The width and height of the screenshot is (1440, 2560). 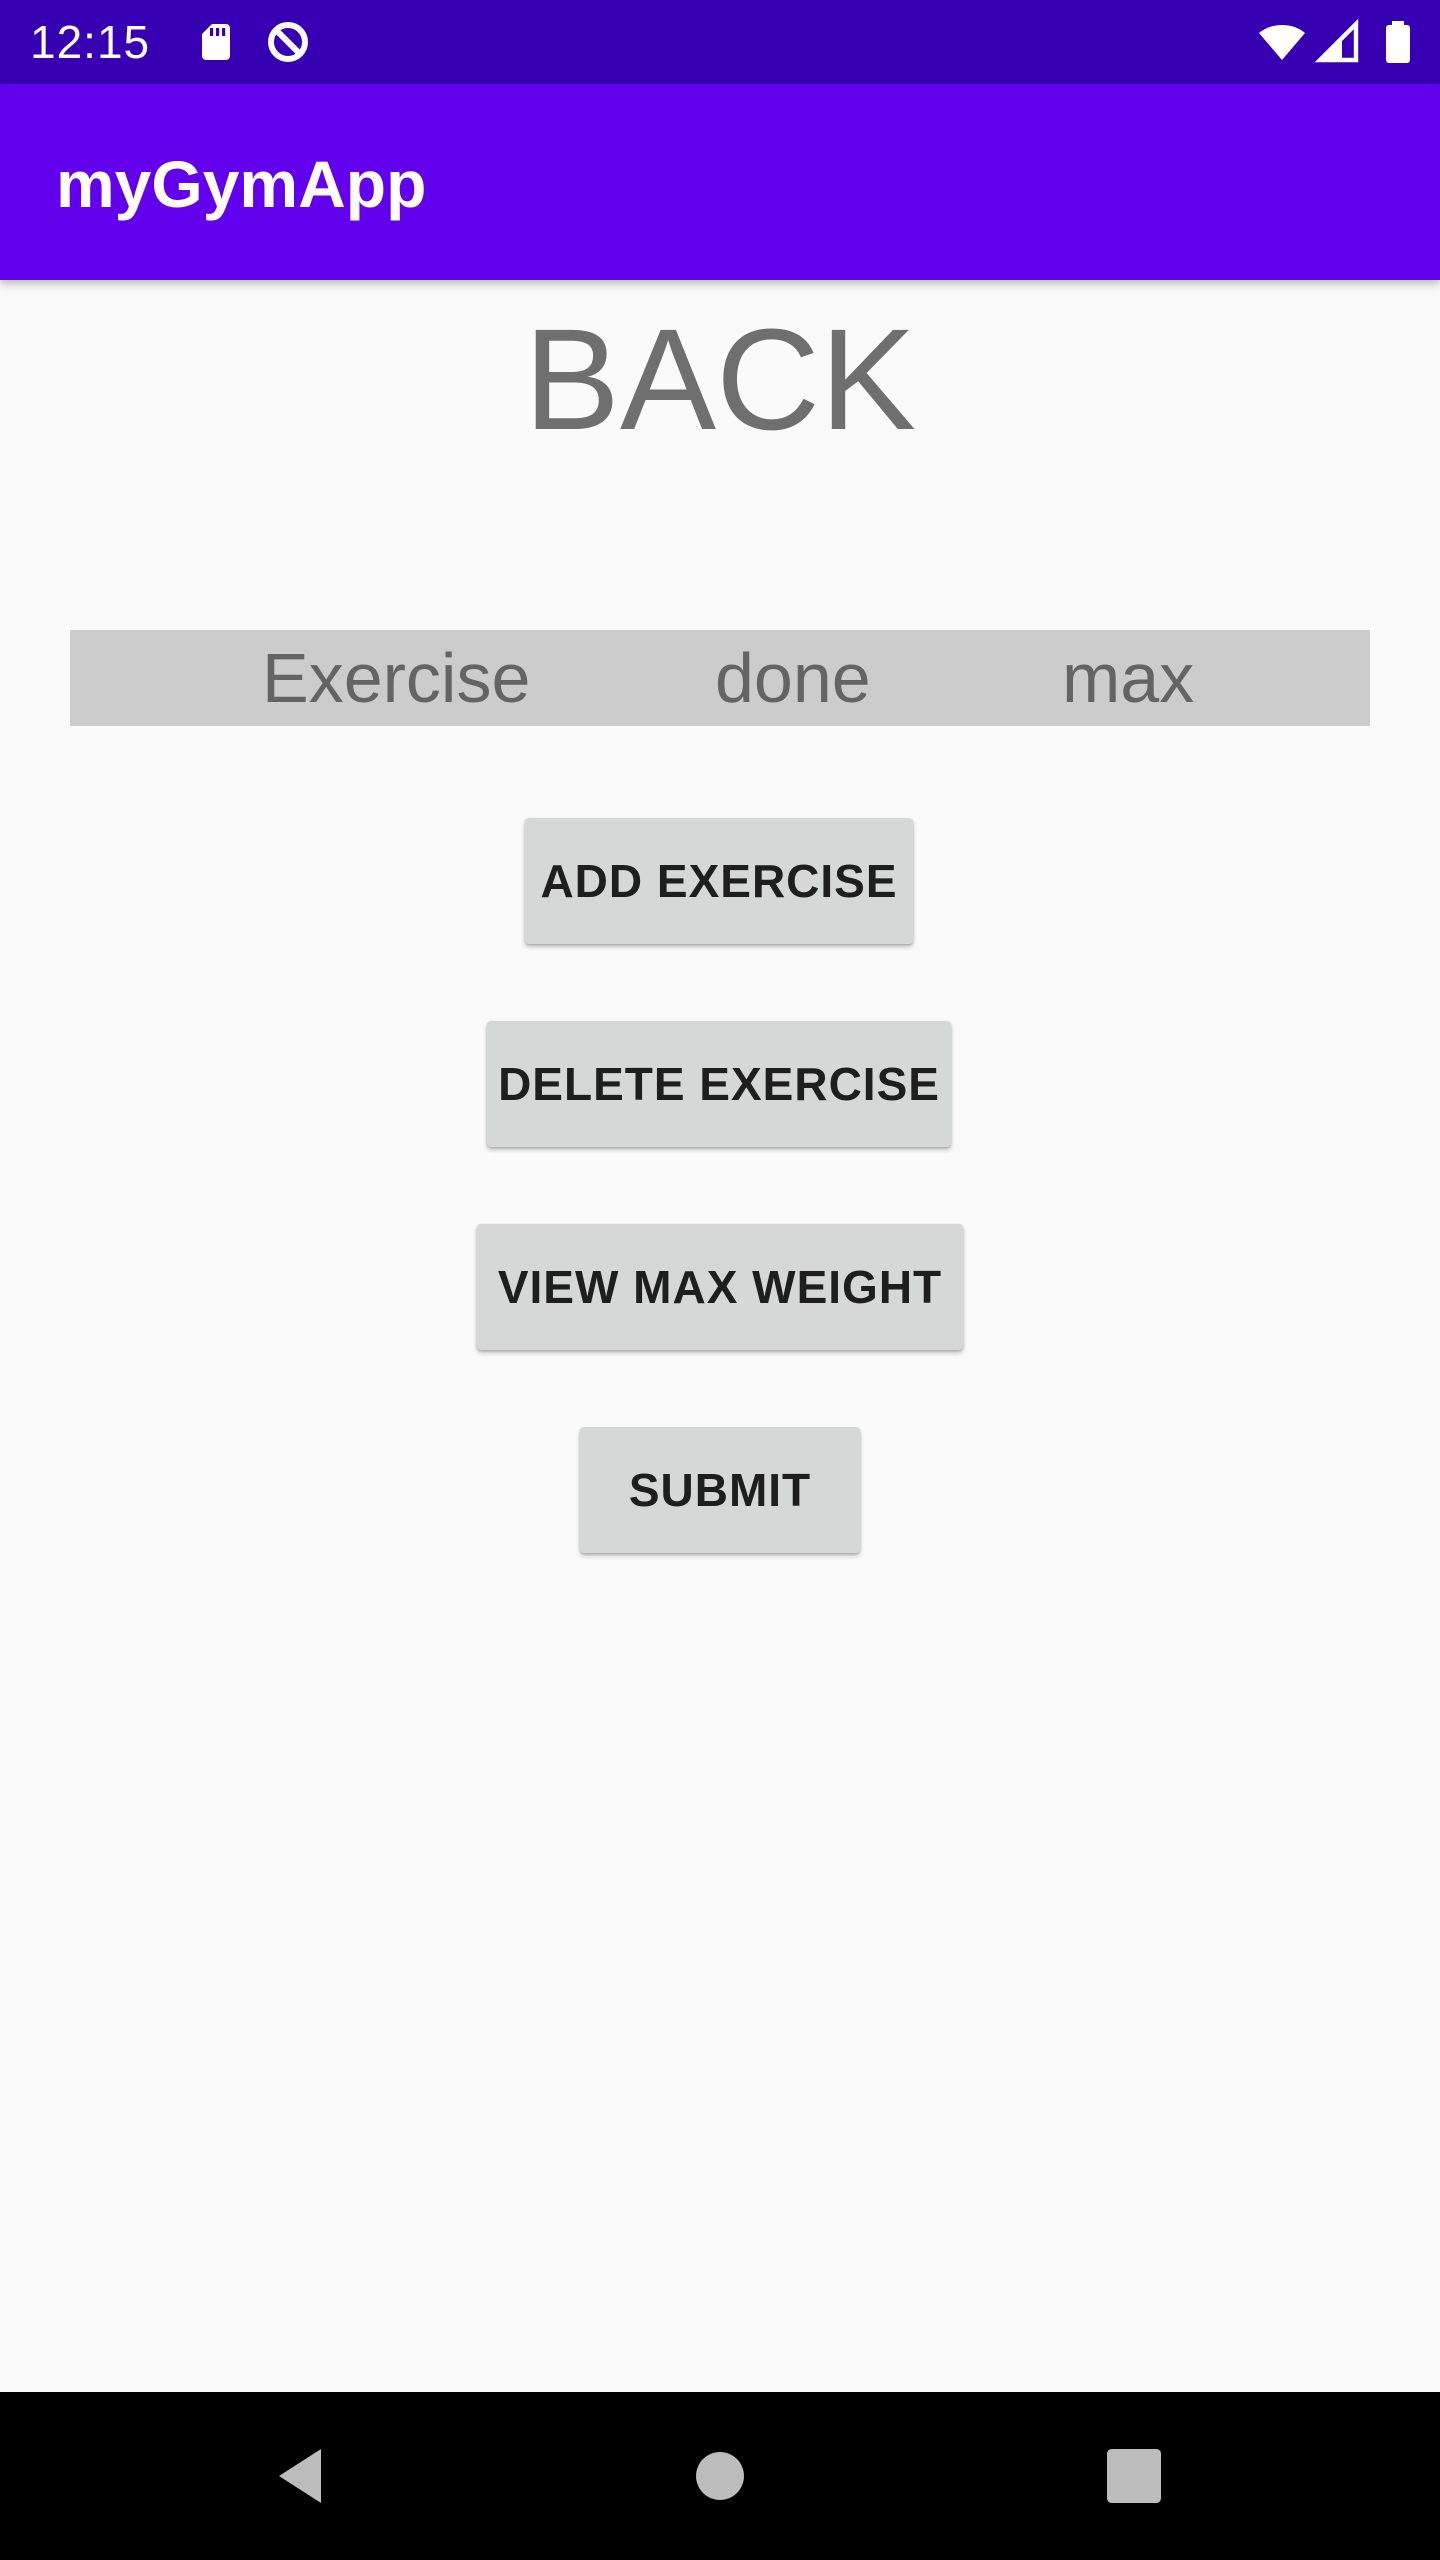 I want to click on home-icon, so click(x=720, y=2476).